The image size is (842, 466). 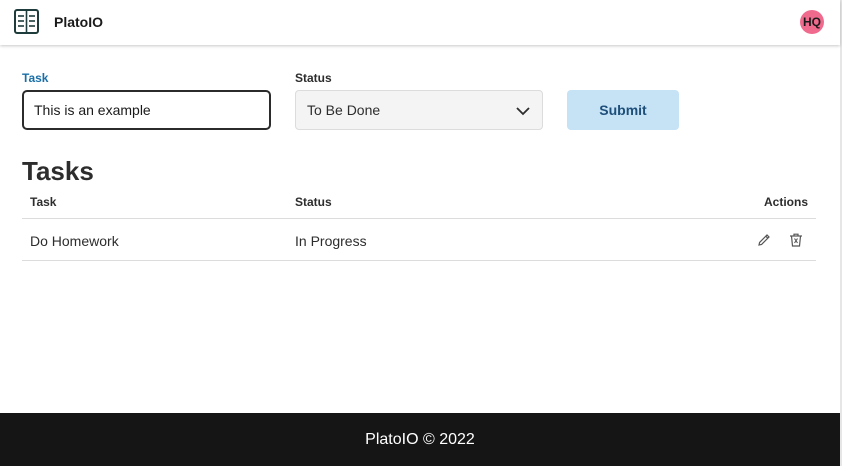 What do you see at coordinates (43, 202) in the screenshot?
I see `column-header-task: Task` at bounding box center [43, 202].